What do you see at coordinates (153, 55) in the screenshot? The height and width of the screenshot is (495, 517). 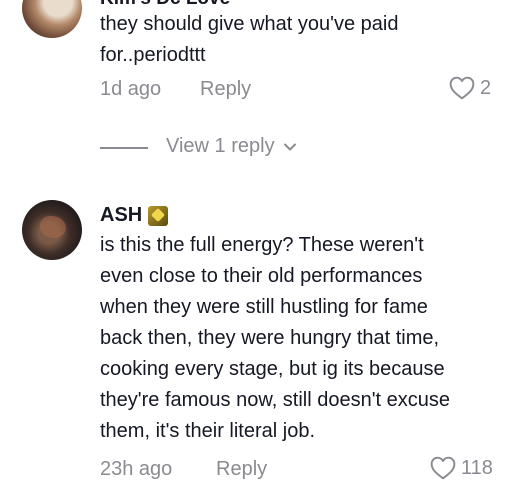 I see `comment-1-text-line: for..periodttt` at bounding box center [153, 55].